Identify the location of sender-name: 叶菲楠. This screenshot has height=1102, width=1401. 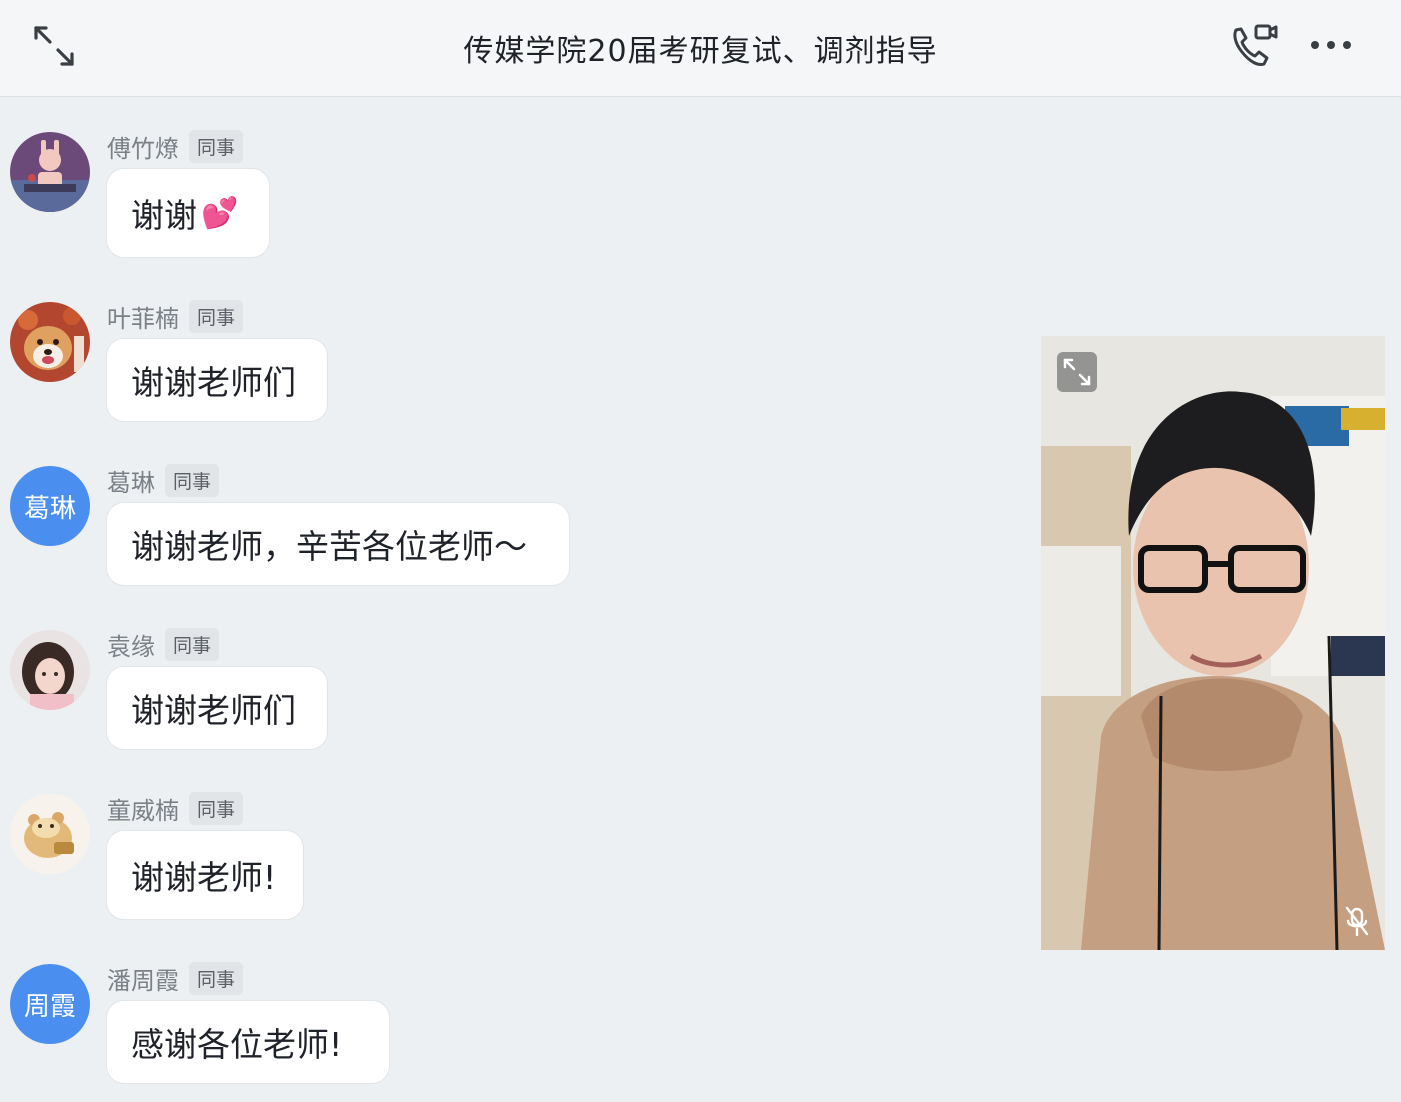
(143, 318).